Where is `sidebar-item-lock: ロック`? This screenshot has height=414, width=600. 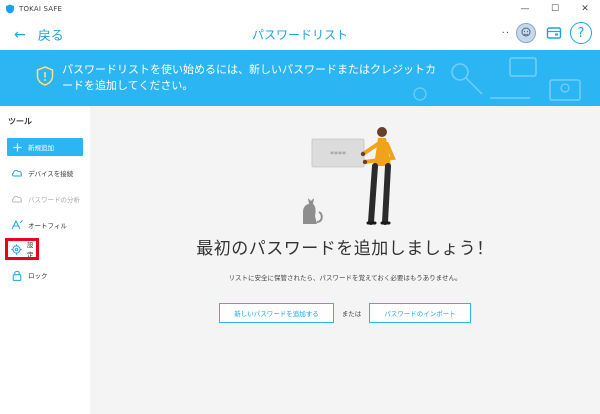 sidebar-item-lock: ロック is located at coordinates (45, 275).